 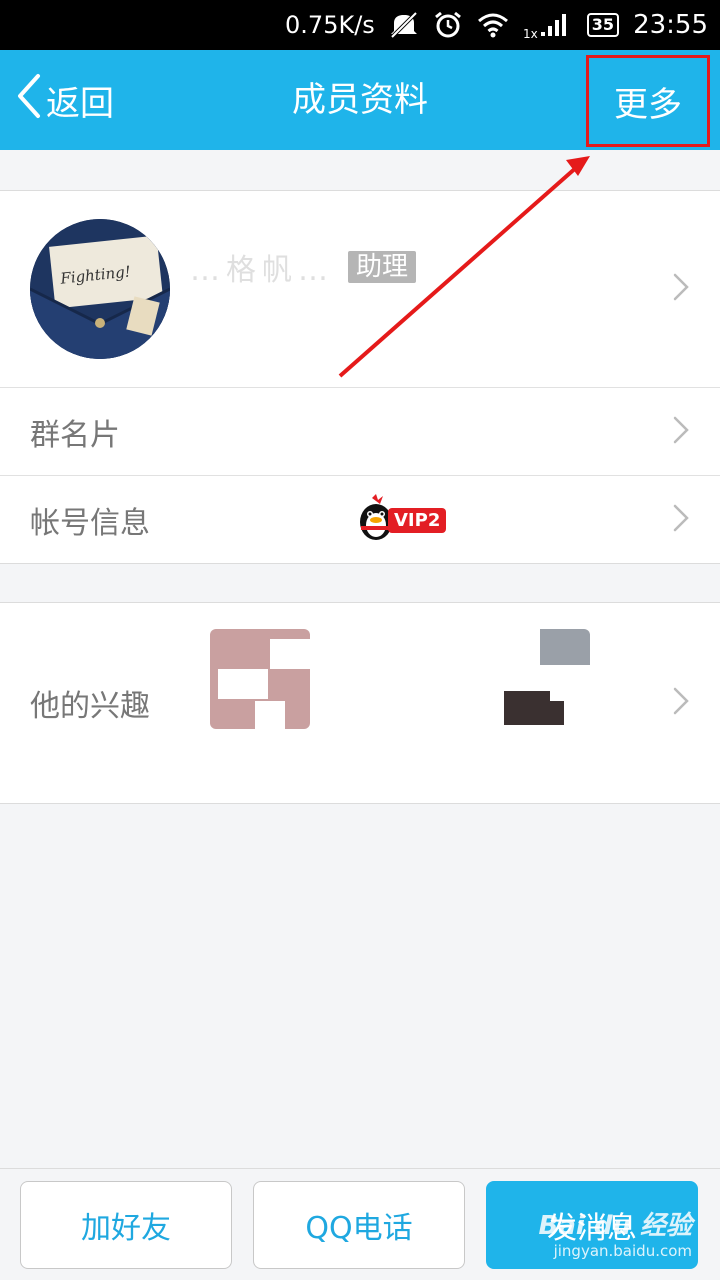 What do you see at coordinates (100, 289) in the screenshot?
I see `avatar: Fighting!` at bounding box center [100, 289].